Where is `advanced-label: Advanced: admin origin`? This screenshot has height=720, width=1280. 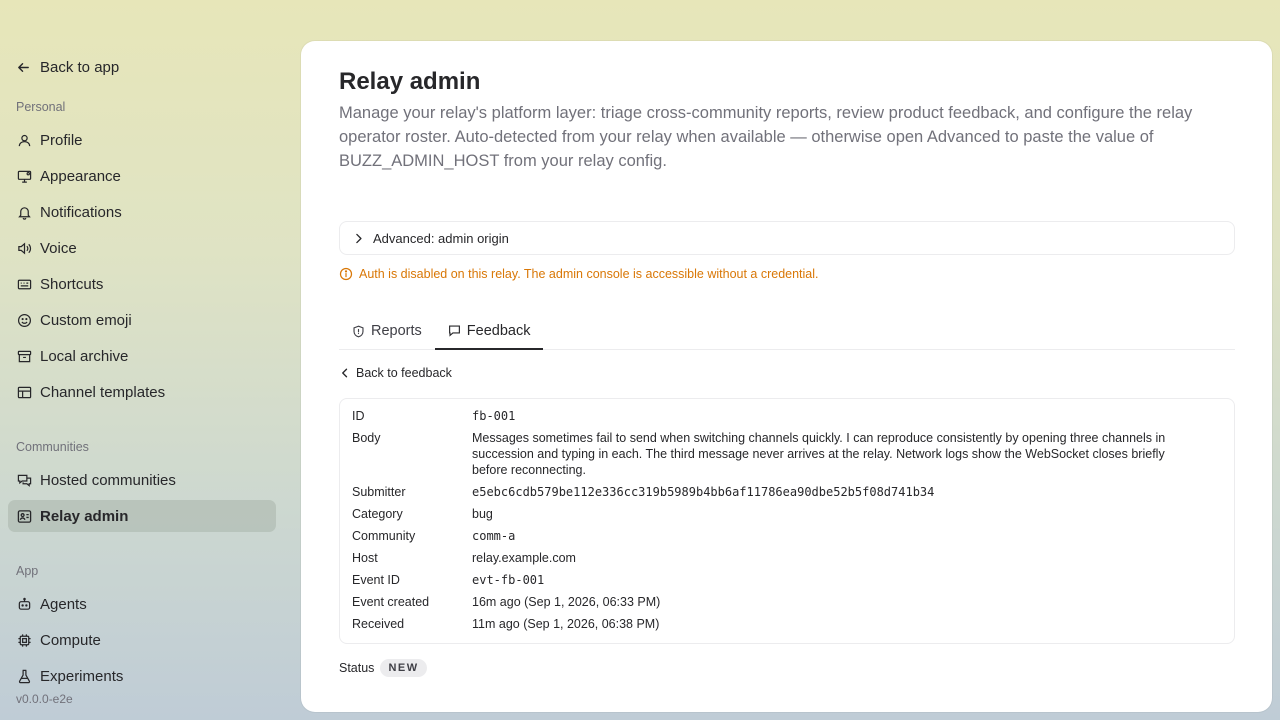
advanced-label: Advanced: admin origin is located at coordinates (441, 238).